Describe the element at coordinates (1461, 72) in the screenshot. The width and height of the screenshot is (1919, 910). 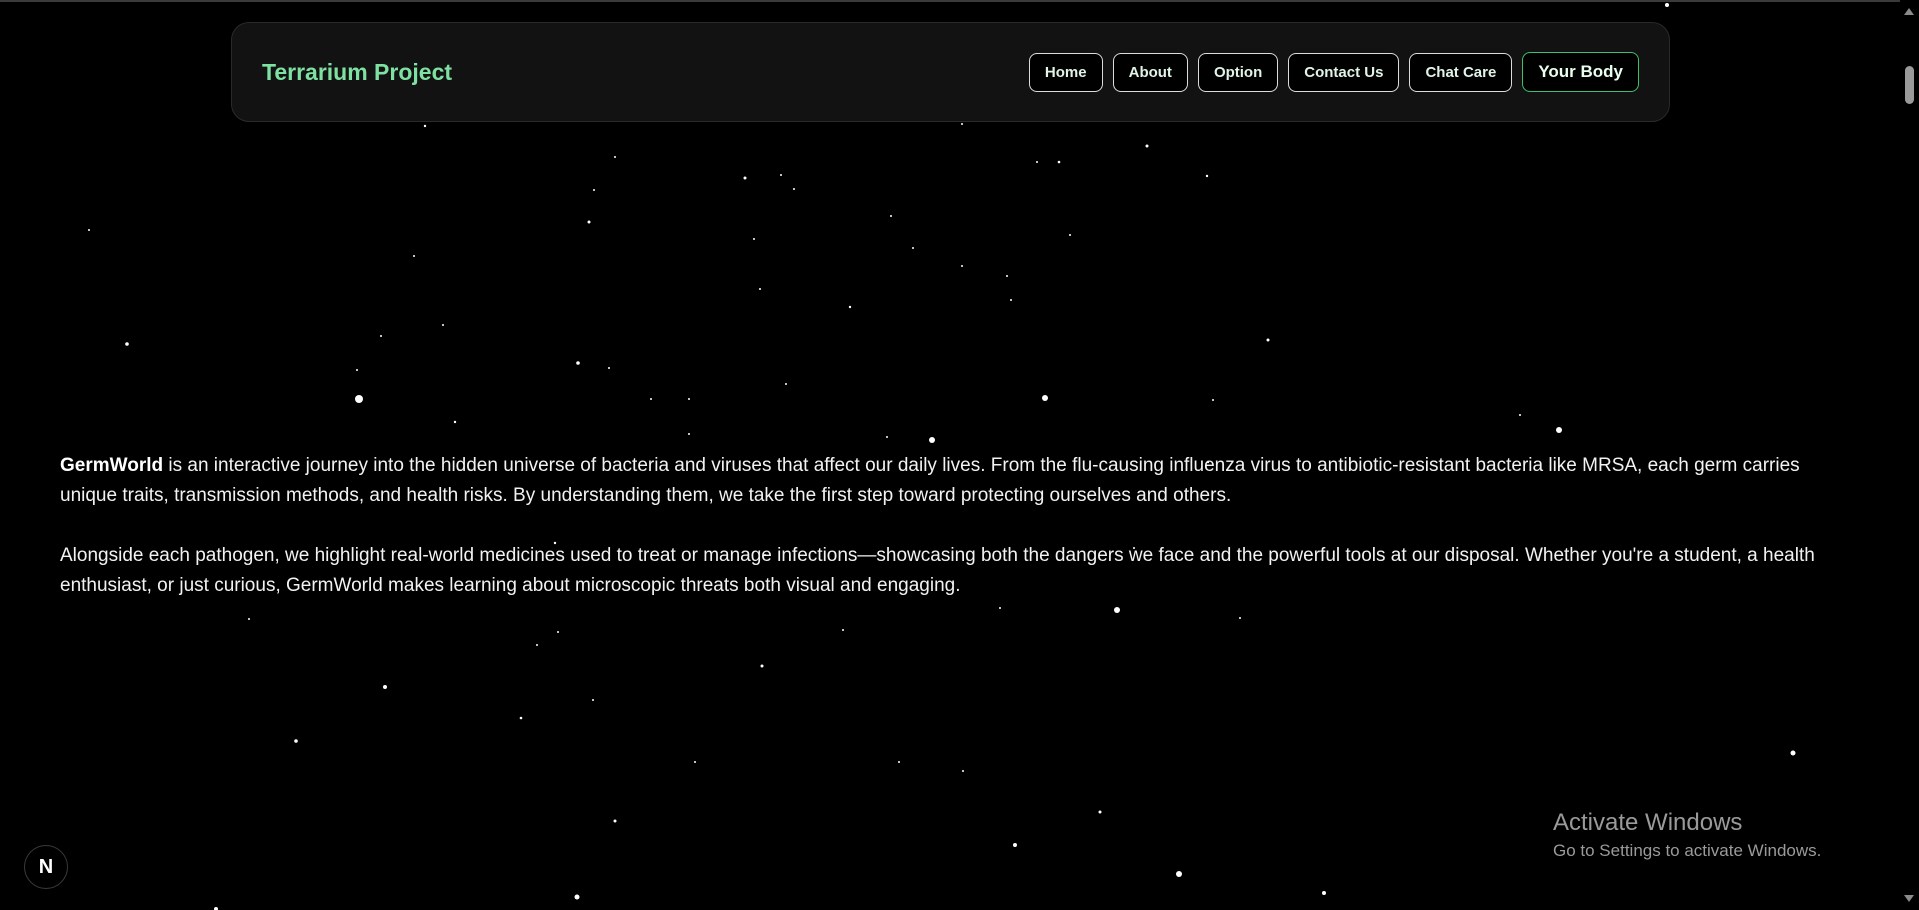
I see `nav-chat-care-button: Chat Care` at that location.